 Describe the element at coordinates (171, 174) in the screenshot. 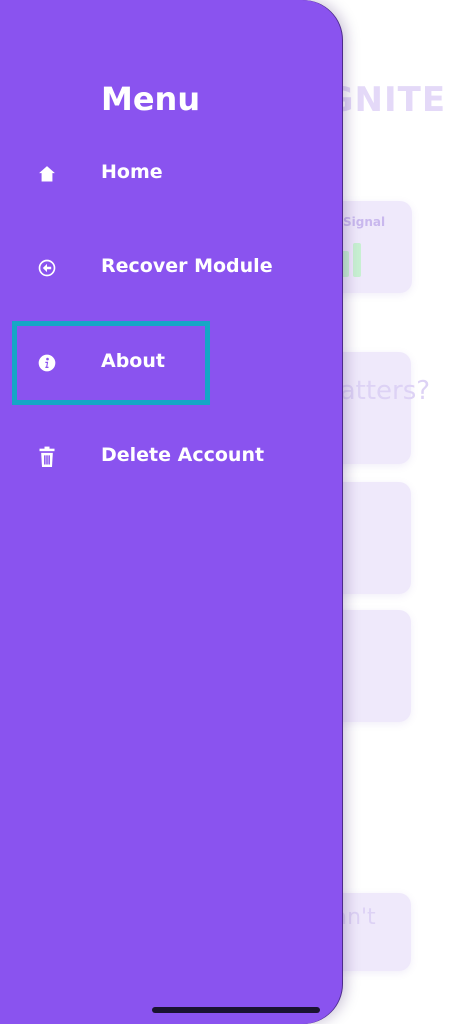

I see `menu-item-home: Home` at that location.